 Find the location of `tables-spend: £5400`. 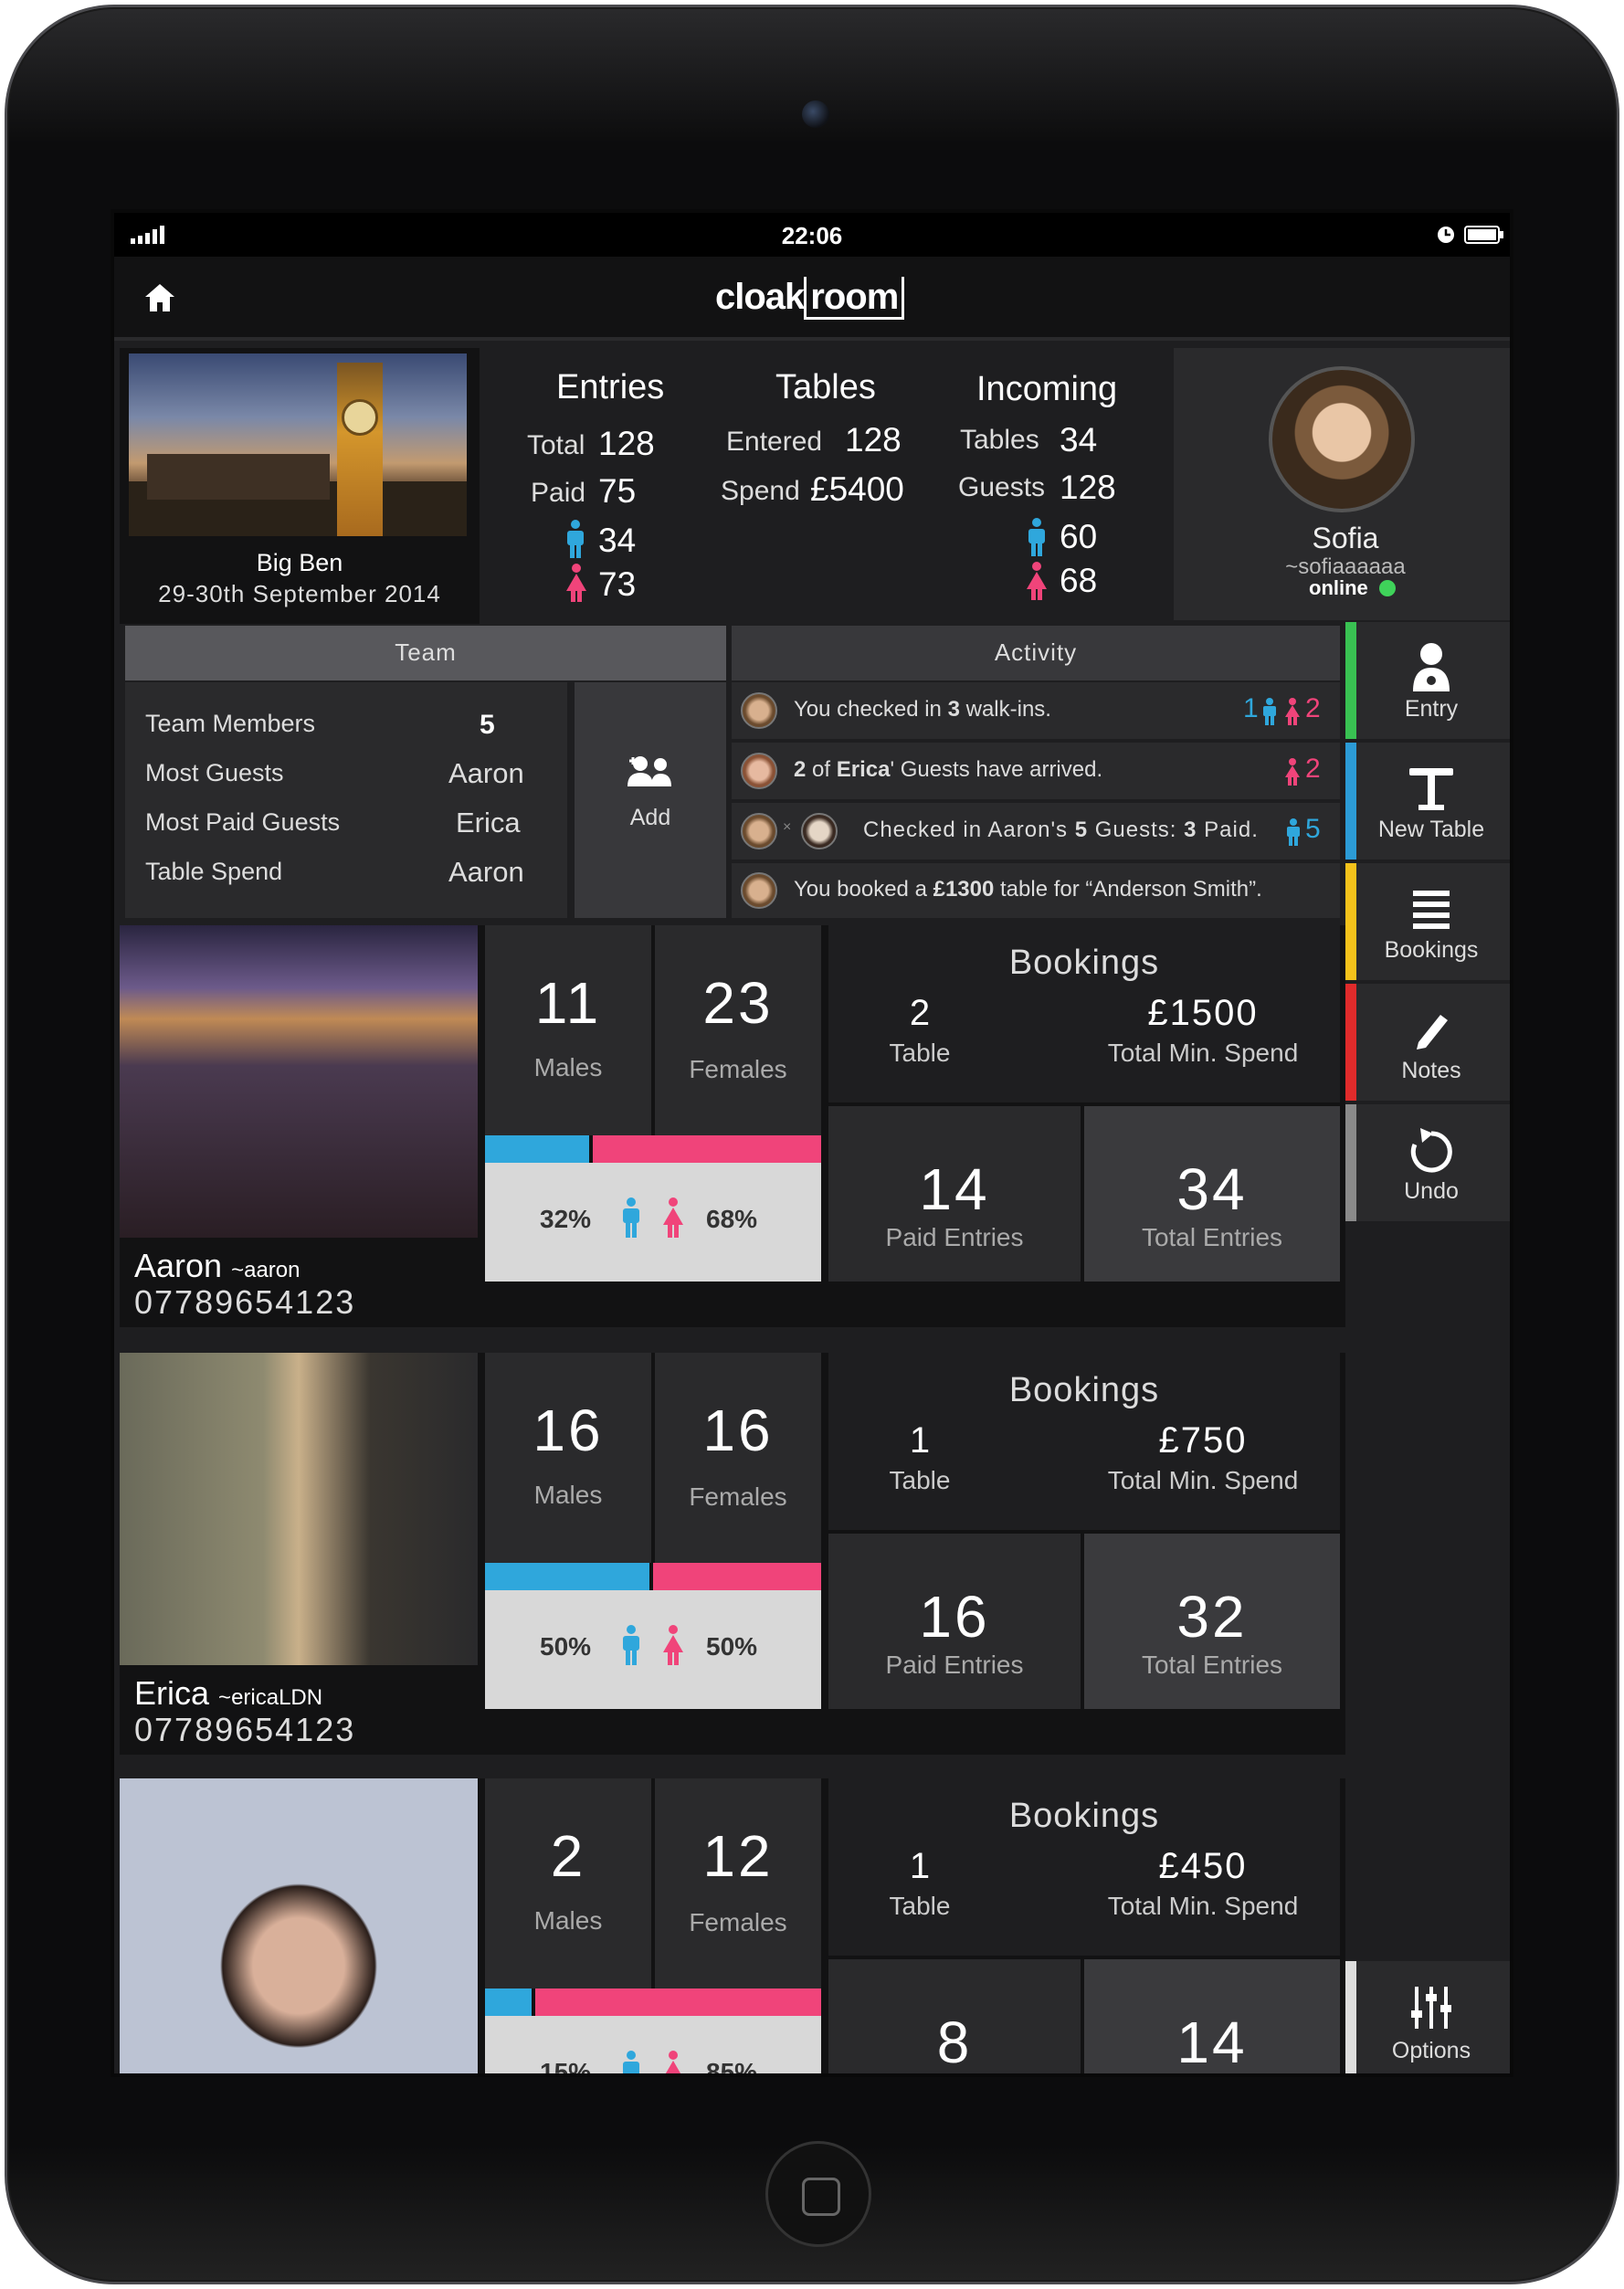

tables-spend: £5400 is located at coordinates (857, 489).